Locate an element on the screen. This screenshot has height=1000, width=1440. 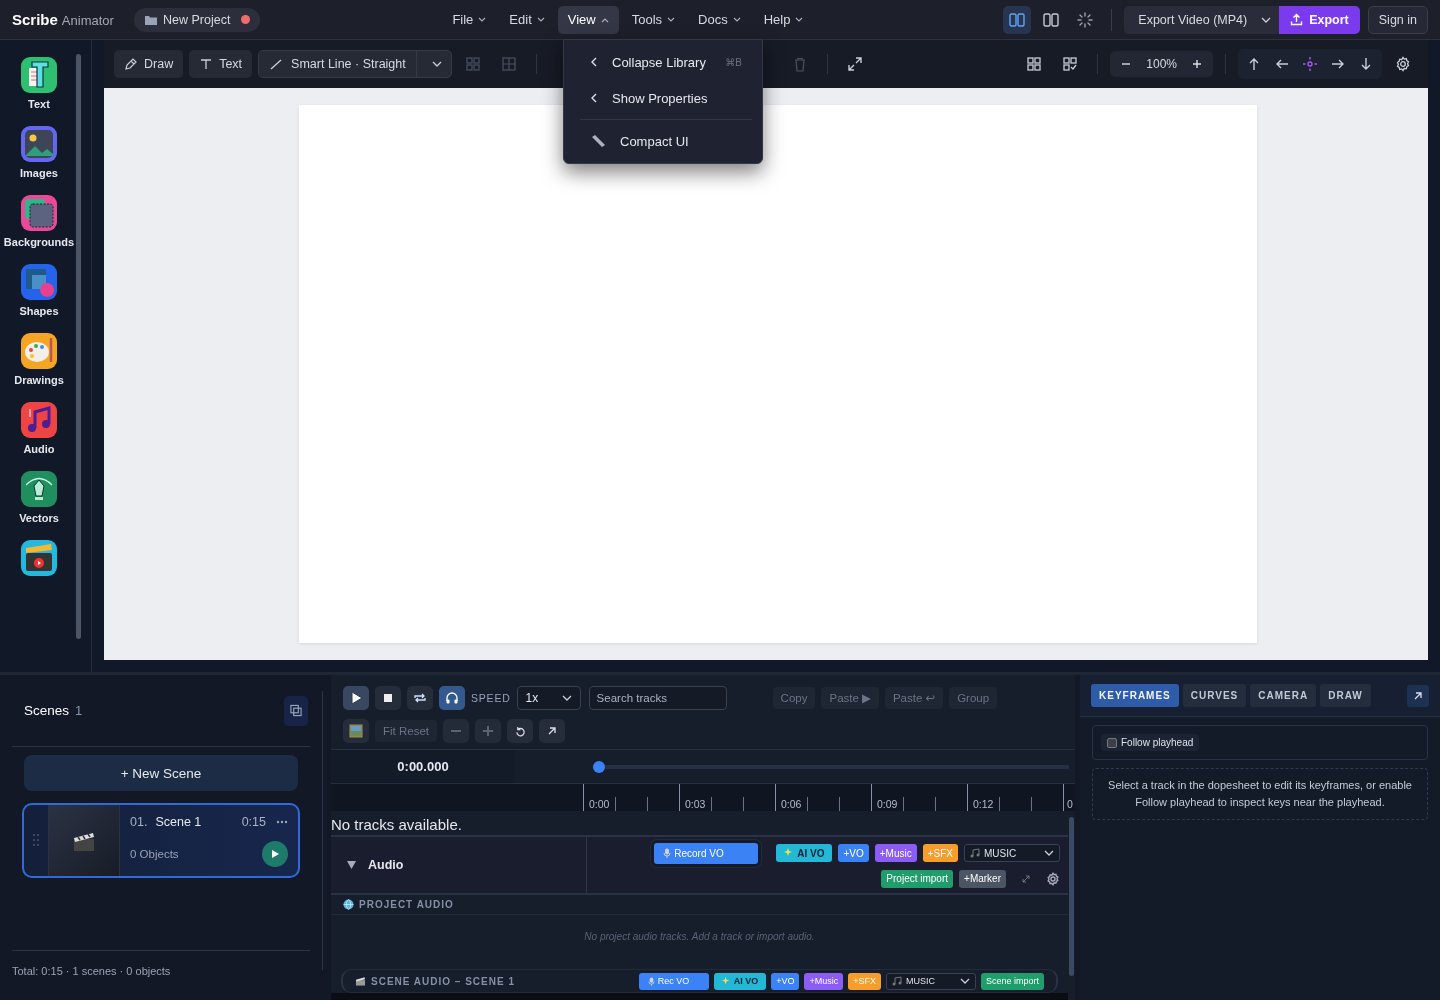
more-icon is located at coordinates (282, 822).